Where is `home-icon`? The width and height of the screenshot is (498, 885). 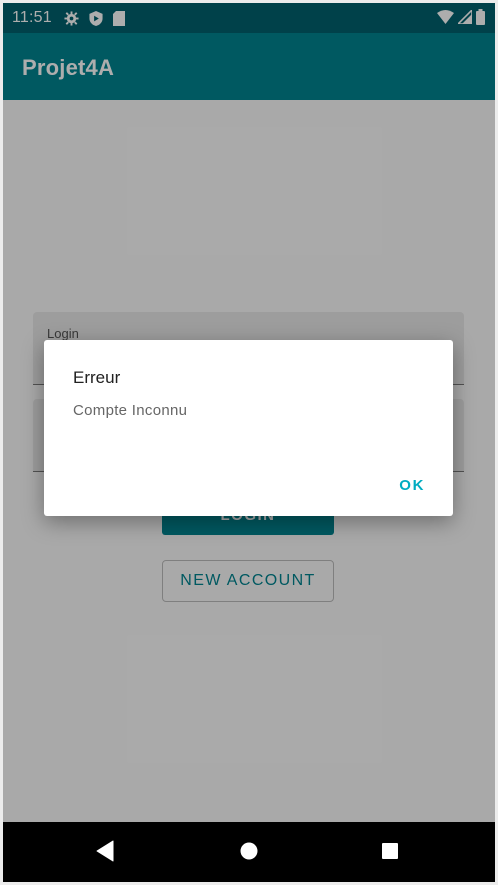
home-icon is located at coordinates (249, 851).